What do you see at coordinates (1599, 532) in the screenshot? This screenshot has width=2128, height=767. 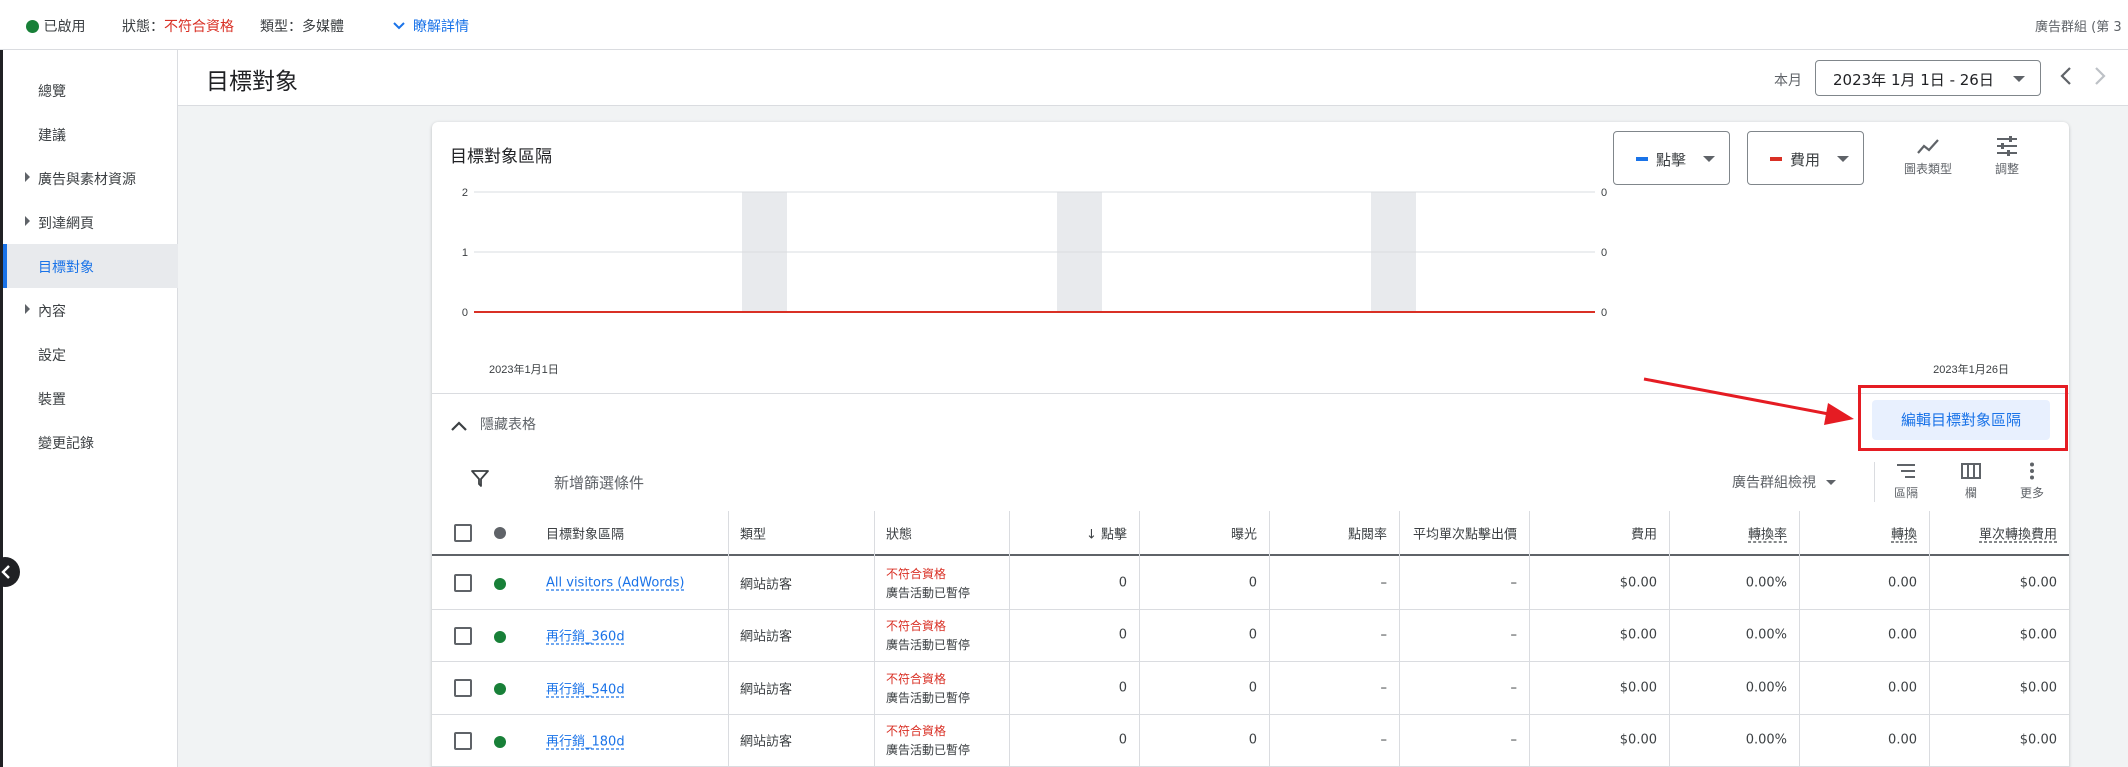 I see `col-header-cost: 費用` at bounding box center [1599, 532].